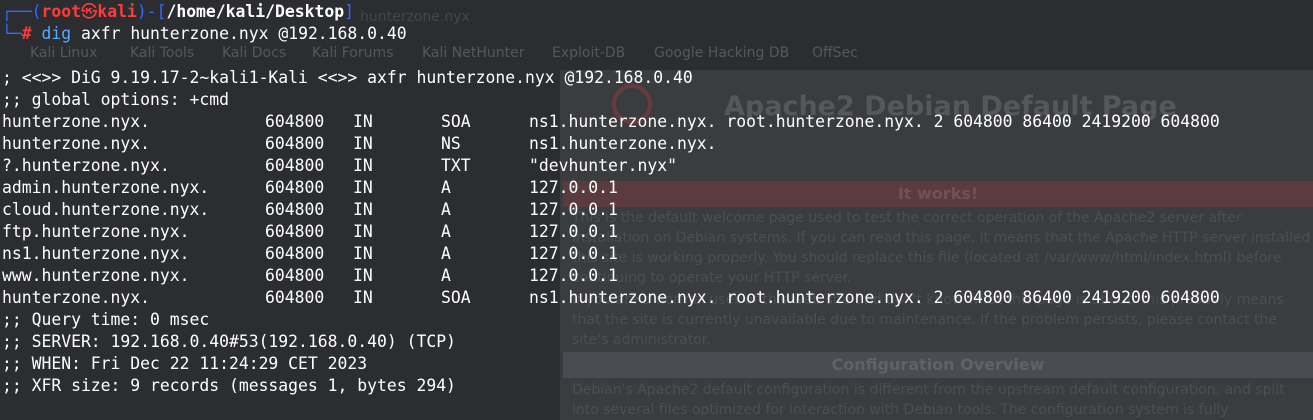 The height and width of the screenshot is (420, 1313). I want to click on record-data: "devhunter.nyx", so click(603, 165).